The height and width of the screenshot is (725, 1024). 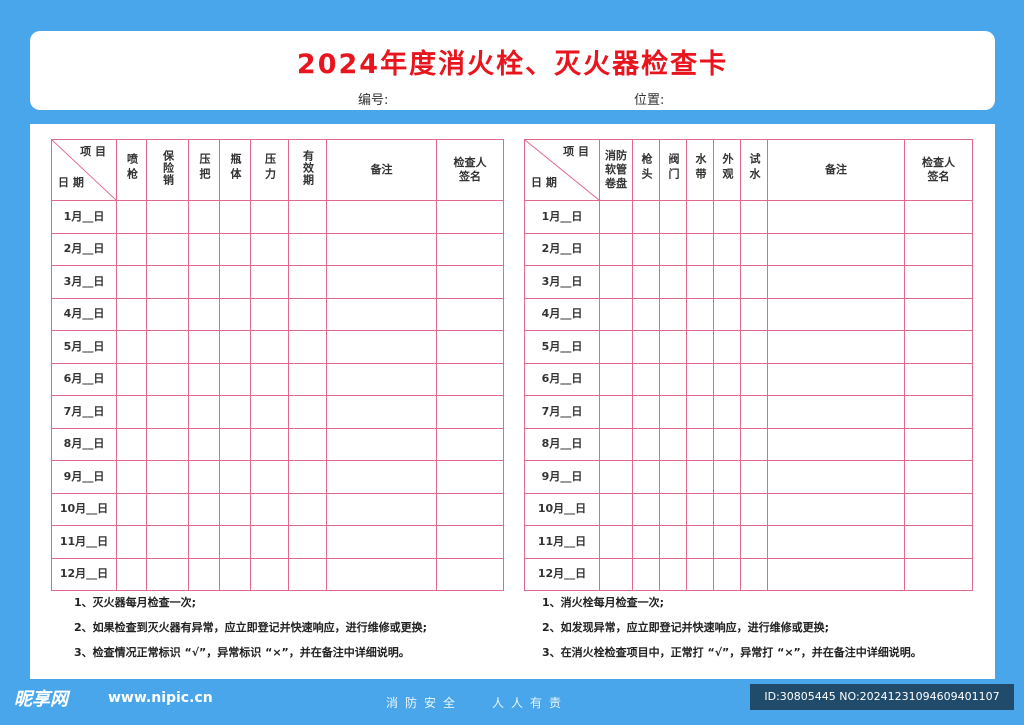 I want to click on column-header: 枪头, so click(x=646, y=170).